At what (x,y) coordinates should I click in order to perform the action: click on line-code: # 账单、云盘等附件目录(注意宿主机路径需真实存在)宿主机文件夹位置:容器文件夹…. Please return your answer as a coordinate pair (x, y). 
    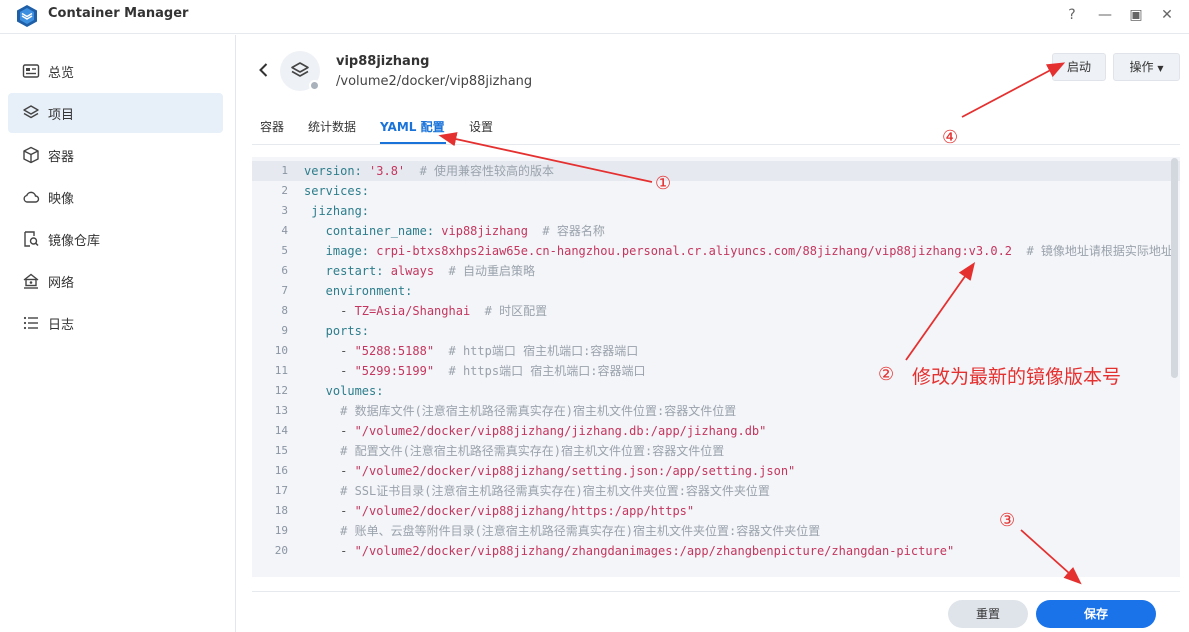
    Looking at the image, I should click on (562, 531).